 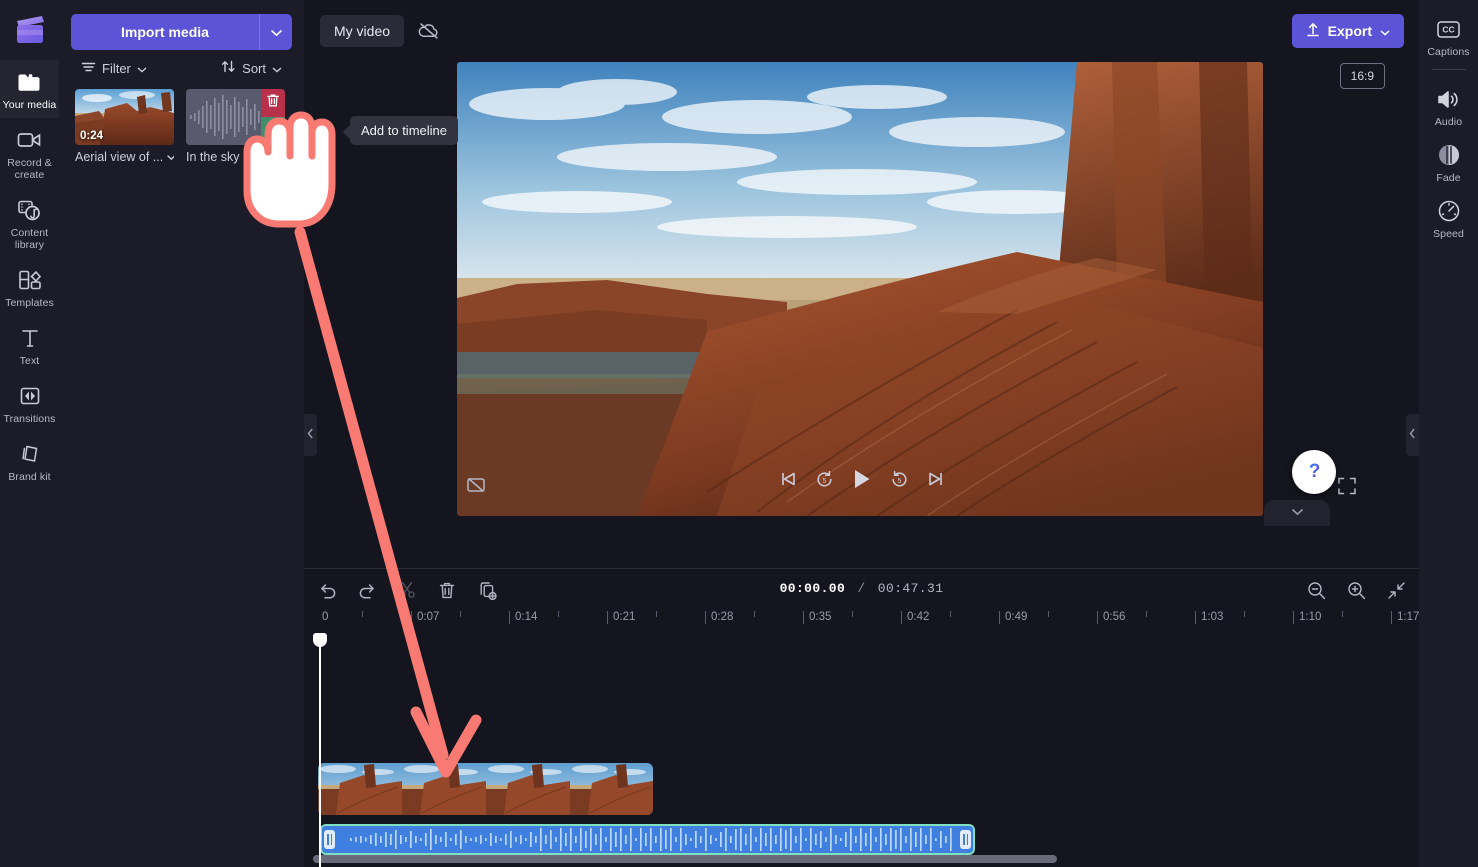 I want to click on speedometer-icon, so click(x=1449, y=211).